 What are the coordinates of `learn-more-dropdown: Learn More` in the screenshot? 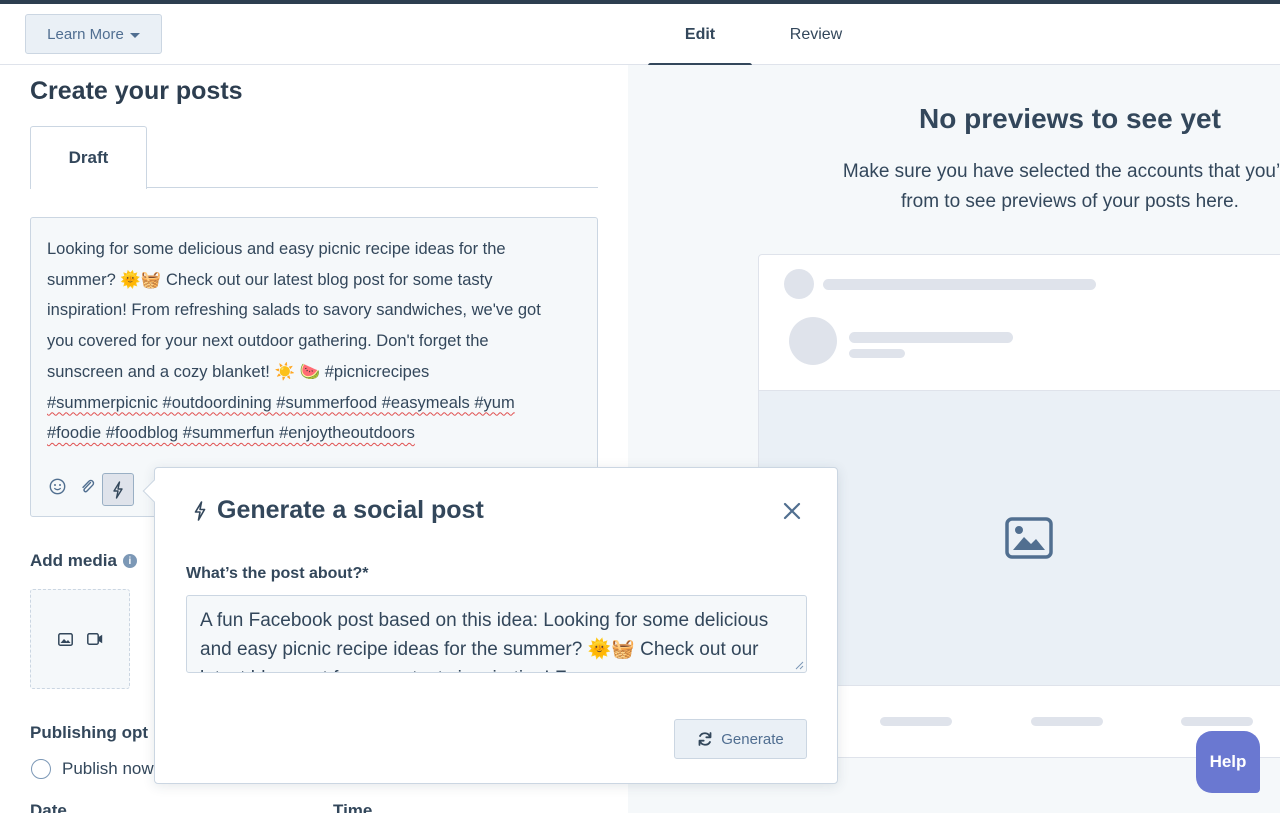 It's located at (93, 34).